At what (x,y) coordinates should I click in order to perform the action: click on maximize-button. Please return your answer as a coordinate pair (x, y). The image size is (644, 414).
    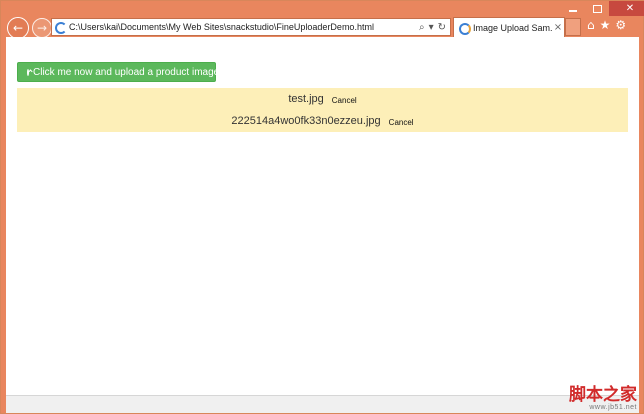
    Looking at the image, I should click on (597, 8).